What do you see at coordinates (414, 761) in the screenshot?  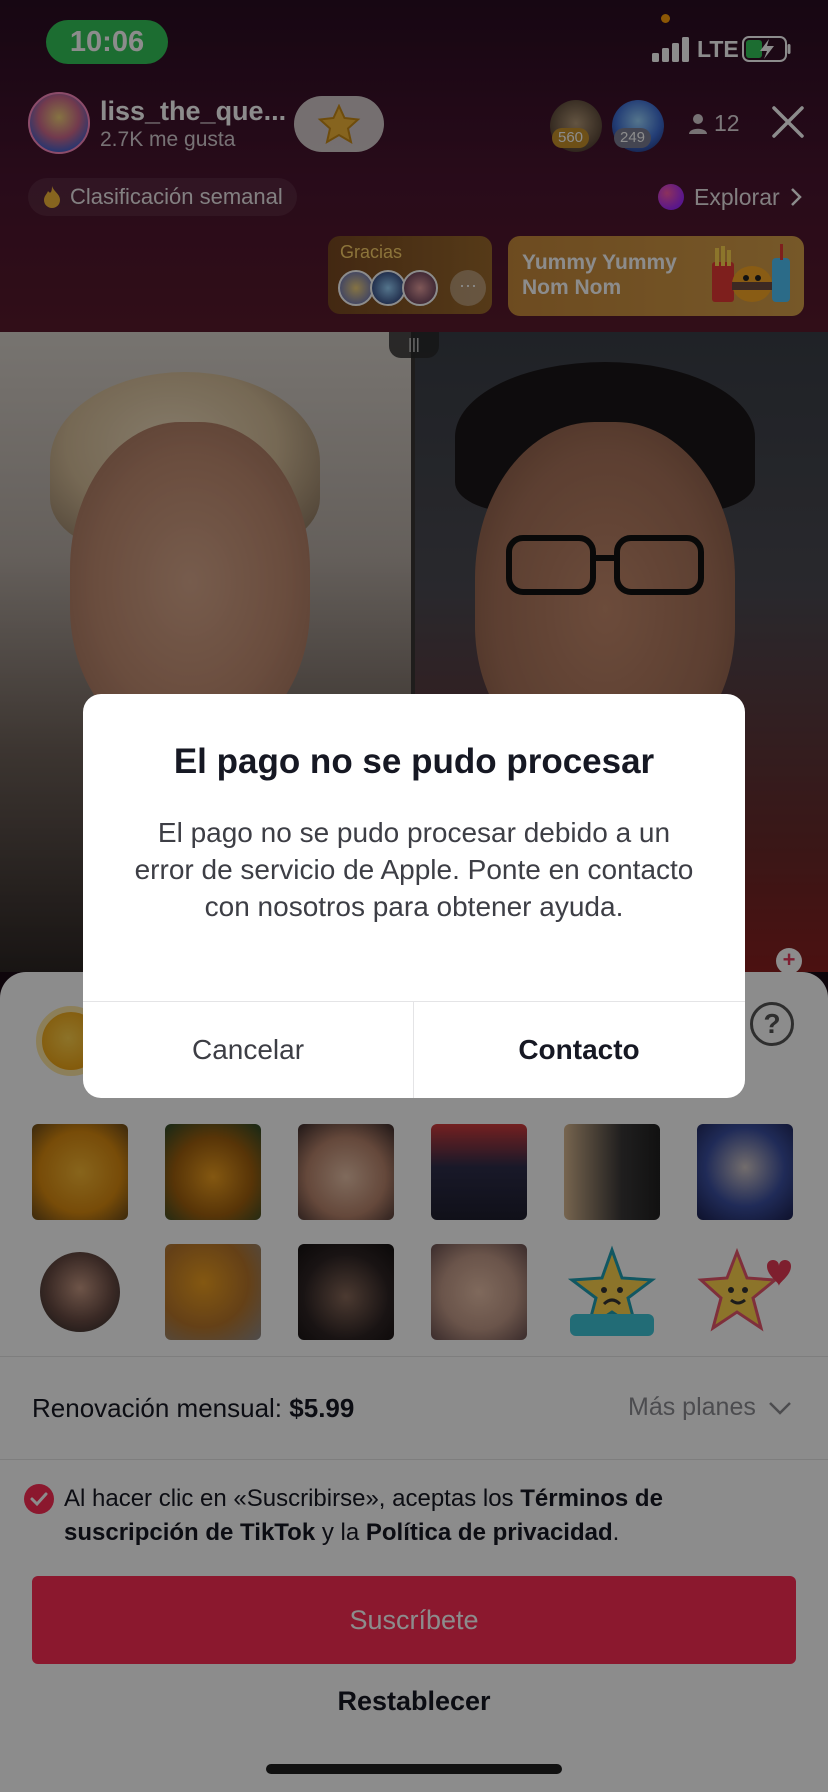 I see `alert-title: El pago no se pudo procesar` at bounding box center [414, 761].